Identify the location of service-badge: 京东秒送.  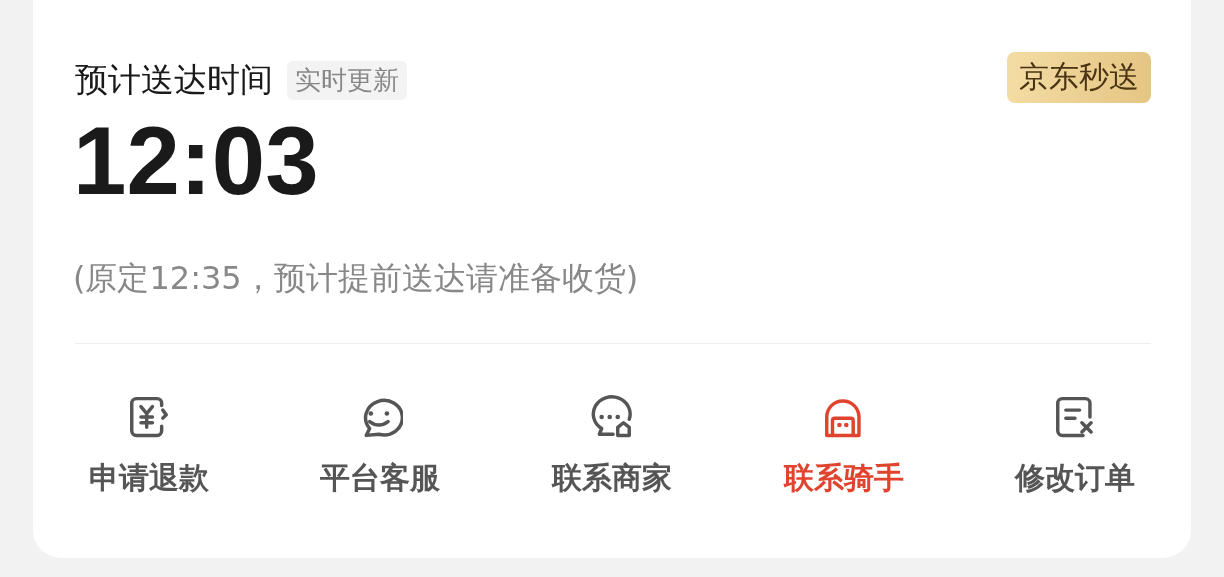
(1079, 77).